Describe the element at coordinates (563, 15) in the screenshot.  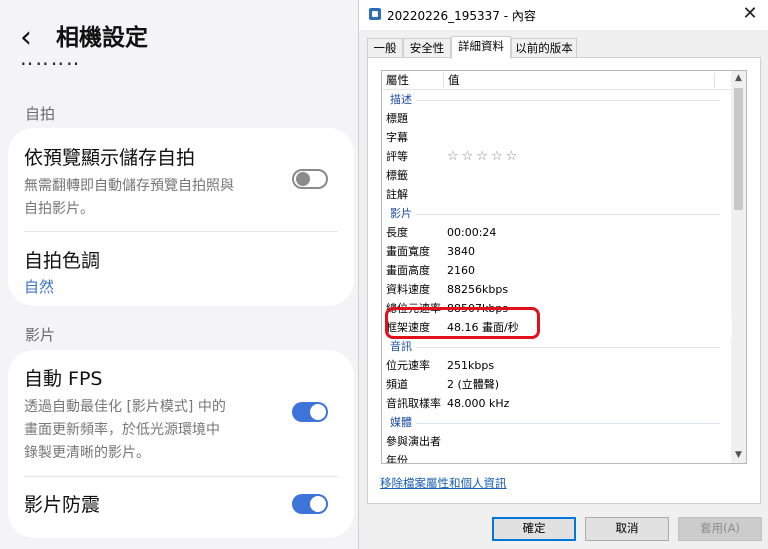
I see `window-titlebar: 20220226_195337 - 內容 ✕` at that location.